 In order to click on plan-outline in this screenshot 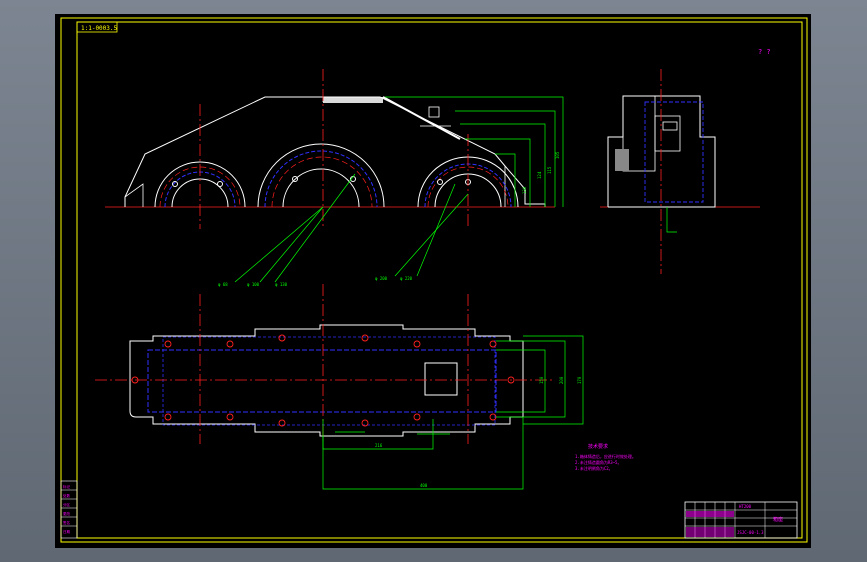, I will do `click(326, 380)`.